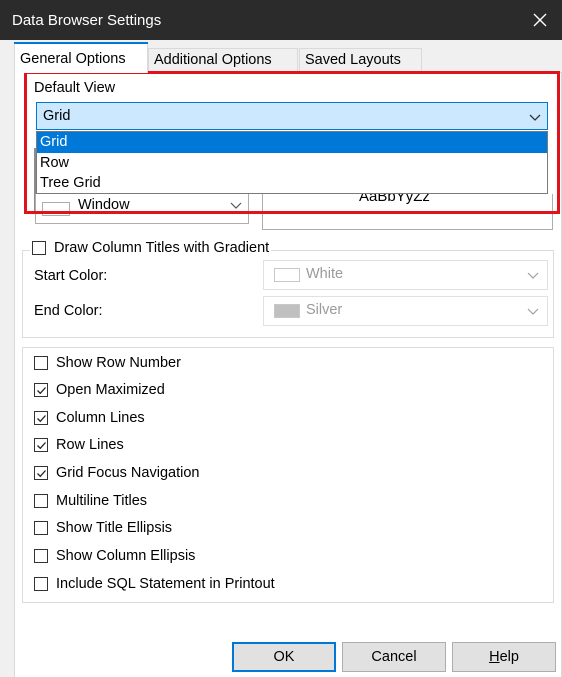 The image size is (562, 677). Describe the element at coordinates (509, 657) in the screenshot. I see `help-label-rest: elp` at that location.